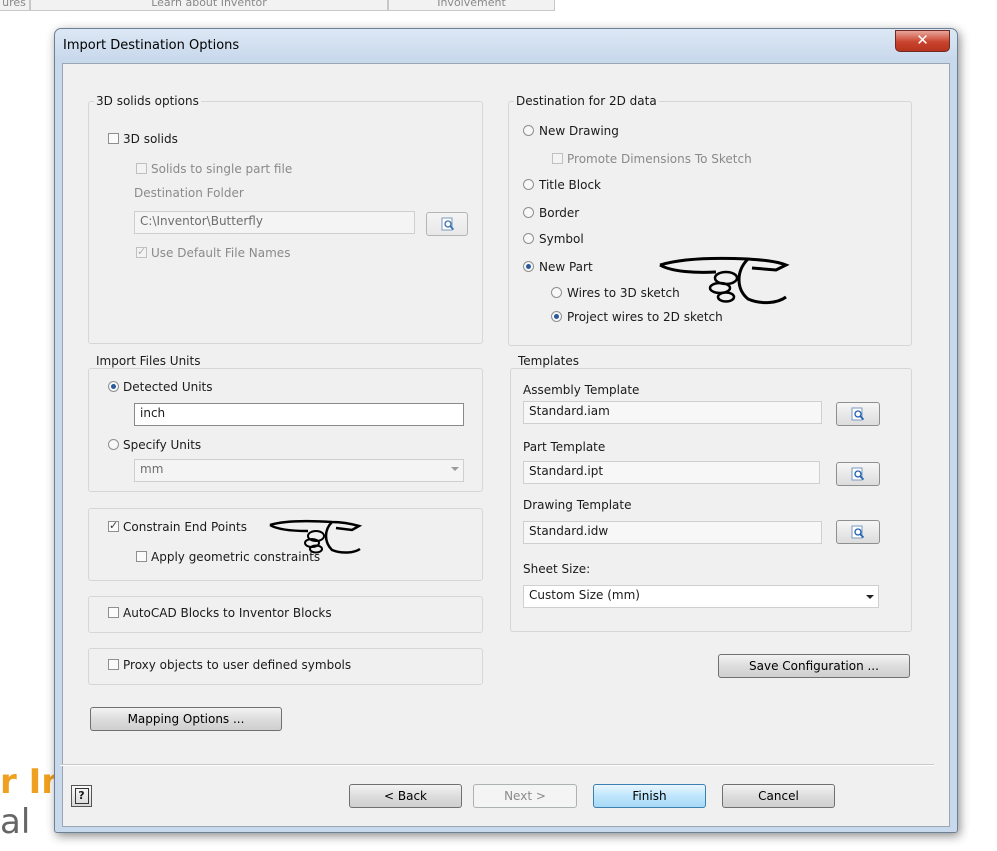 The width and height of the screenshot is (997, 851). What do you see at coordinates (141, 168) in the screenshot?
I see `single-part-checkbox` at bounding box center [141, 168].